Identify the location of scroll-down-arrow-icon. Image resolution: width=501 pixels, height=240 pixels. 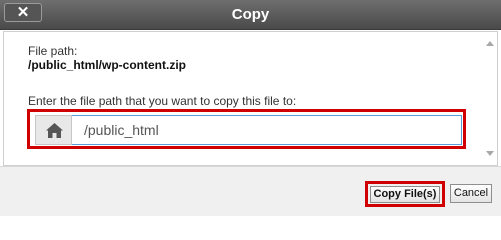
(490, 153).